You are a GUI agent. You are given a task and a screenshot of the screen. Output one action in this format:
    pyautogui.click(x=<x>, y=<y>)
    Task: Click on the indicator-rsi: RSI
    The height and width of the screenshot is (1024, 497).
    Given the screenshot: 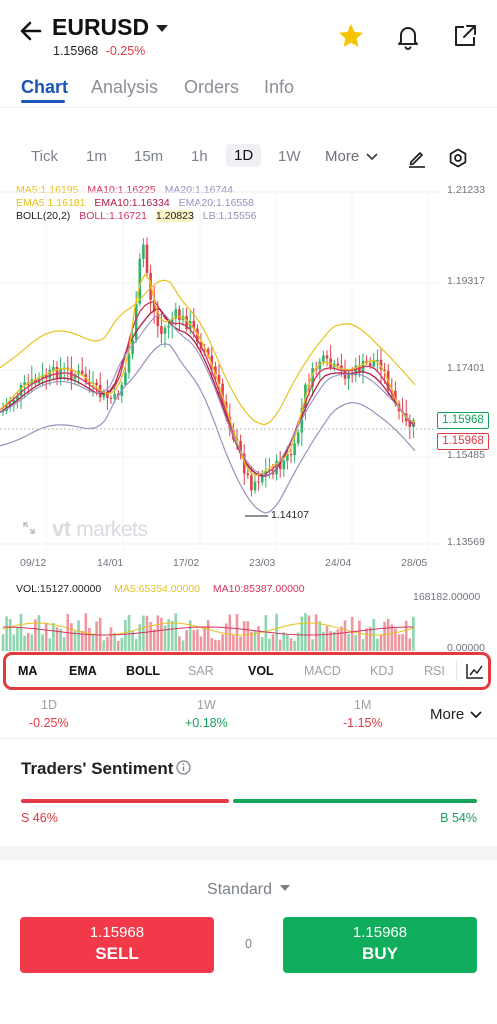 What is the action you would take?
    pyautogui.click(x=434, y=671)
    